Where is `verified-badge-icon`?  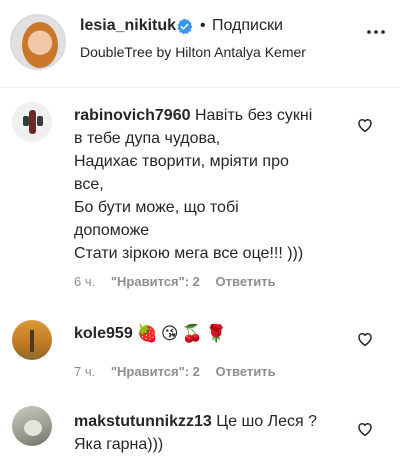
verified-badge-icon is located at coordinates (185, 26).